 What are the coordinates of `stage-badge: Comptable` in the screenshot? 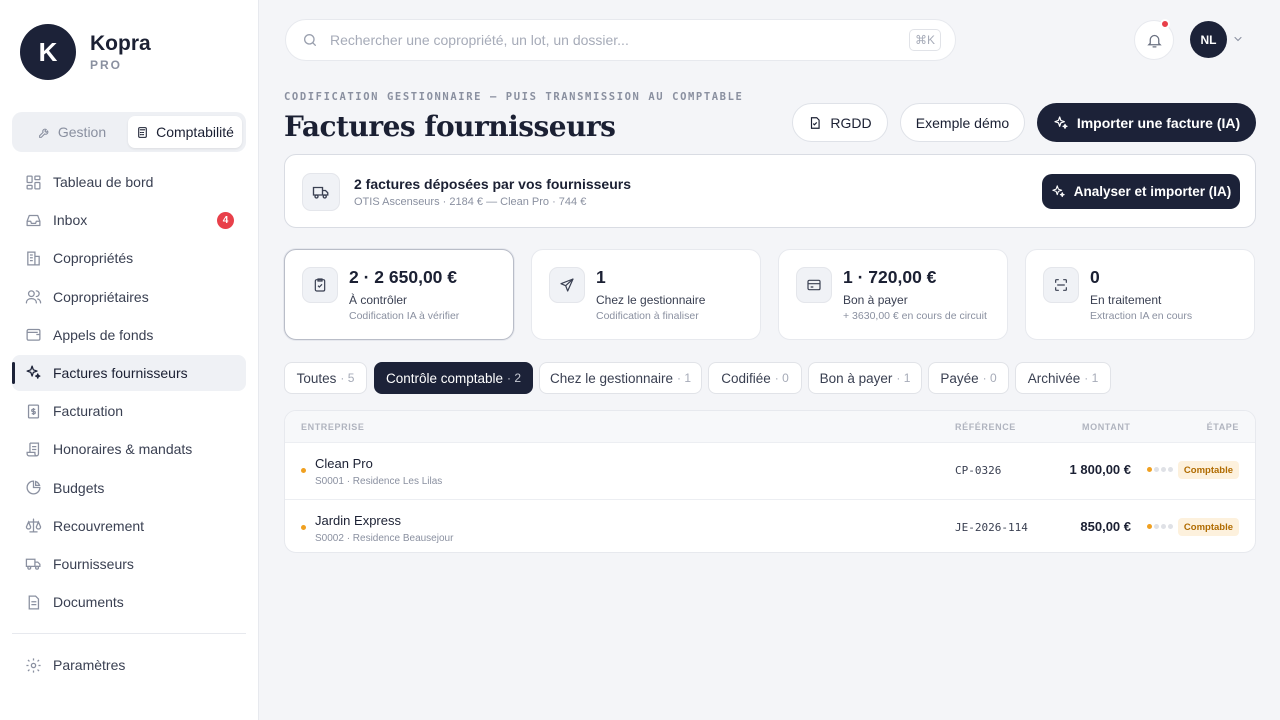 It's located at (1208, 527).